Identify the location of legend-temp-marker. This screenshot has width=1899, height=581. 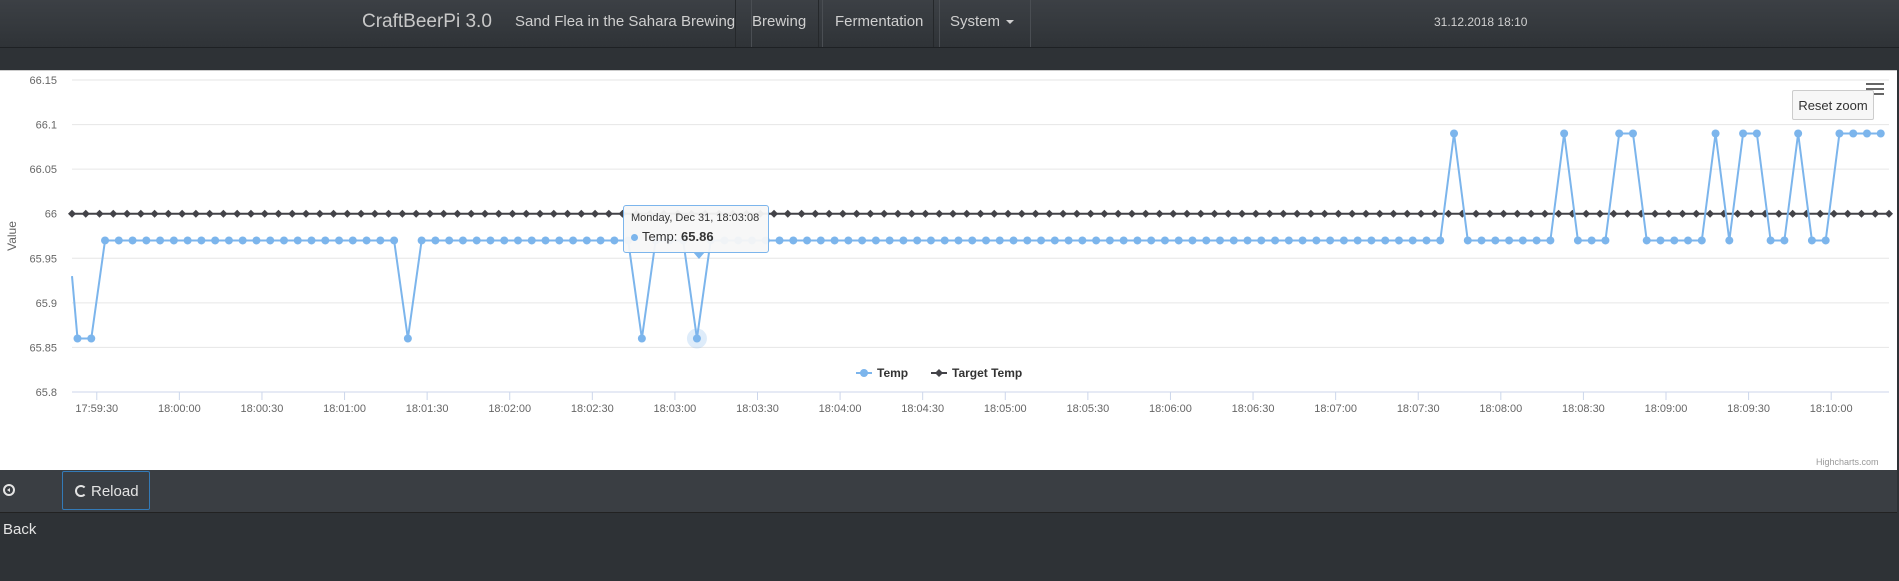
(864, 373).